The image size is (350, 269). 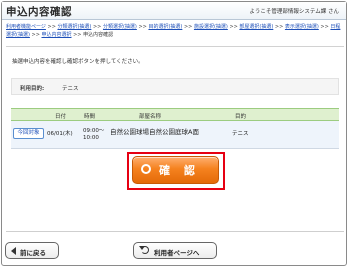 What do you see at coordinates (241, 117) in the screenshot?
I see `column-header-purpose: 目的` at bounding box center [241, 117].